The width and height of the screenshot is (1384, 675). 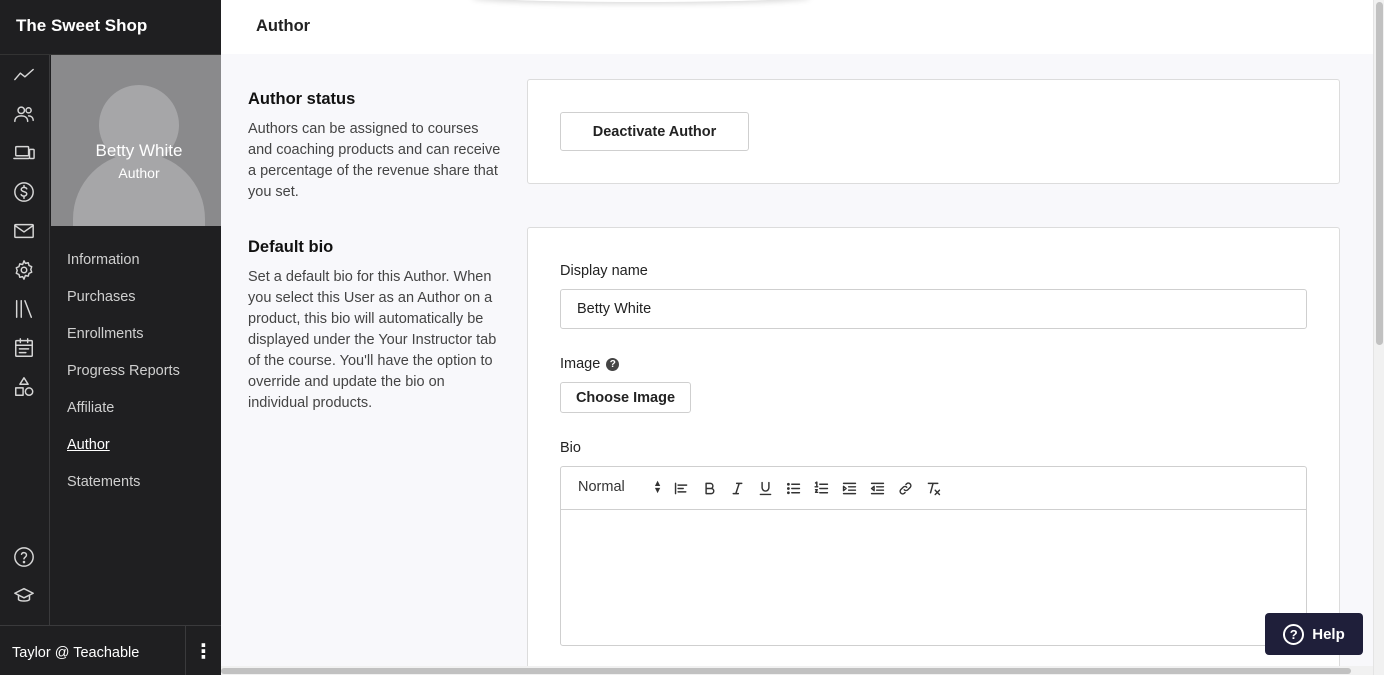 What do you see at coordinates (203, 650) in the screenshot?
I see `more-vertical-icon: ⋮` at bounding box center [203, 650].